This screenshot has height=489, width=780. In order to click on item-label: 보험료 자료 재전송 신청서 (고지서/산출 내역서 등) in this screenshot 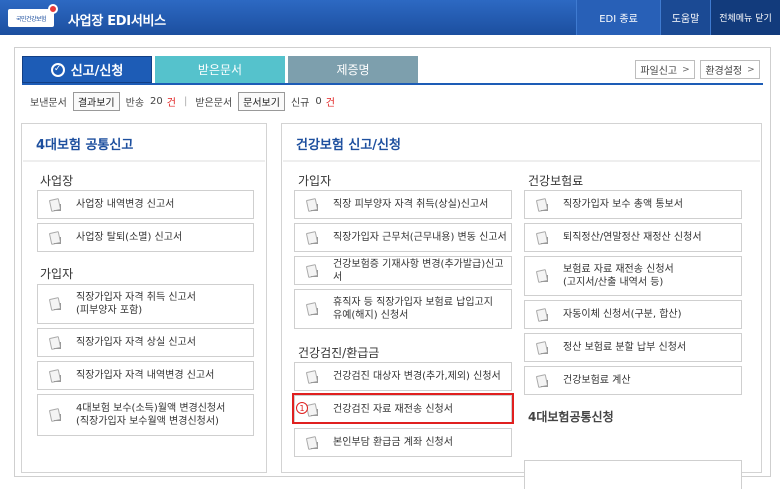, I will do `click(618, 276)`.